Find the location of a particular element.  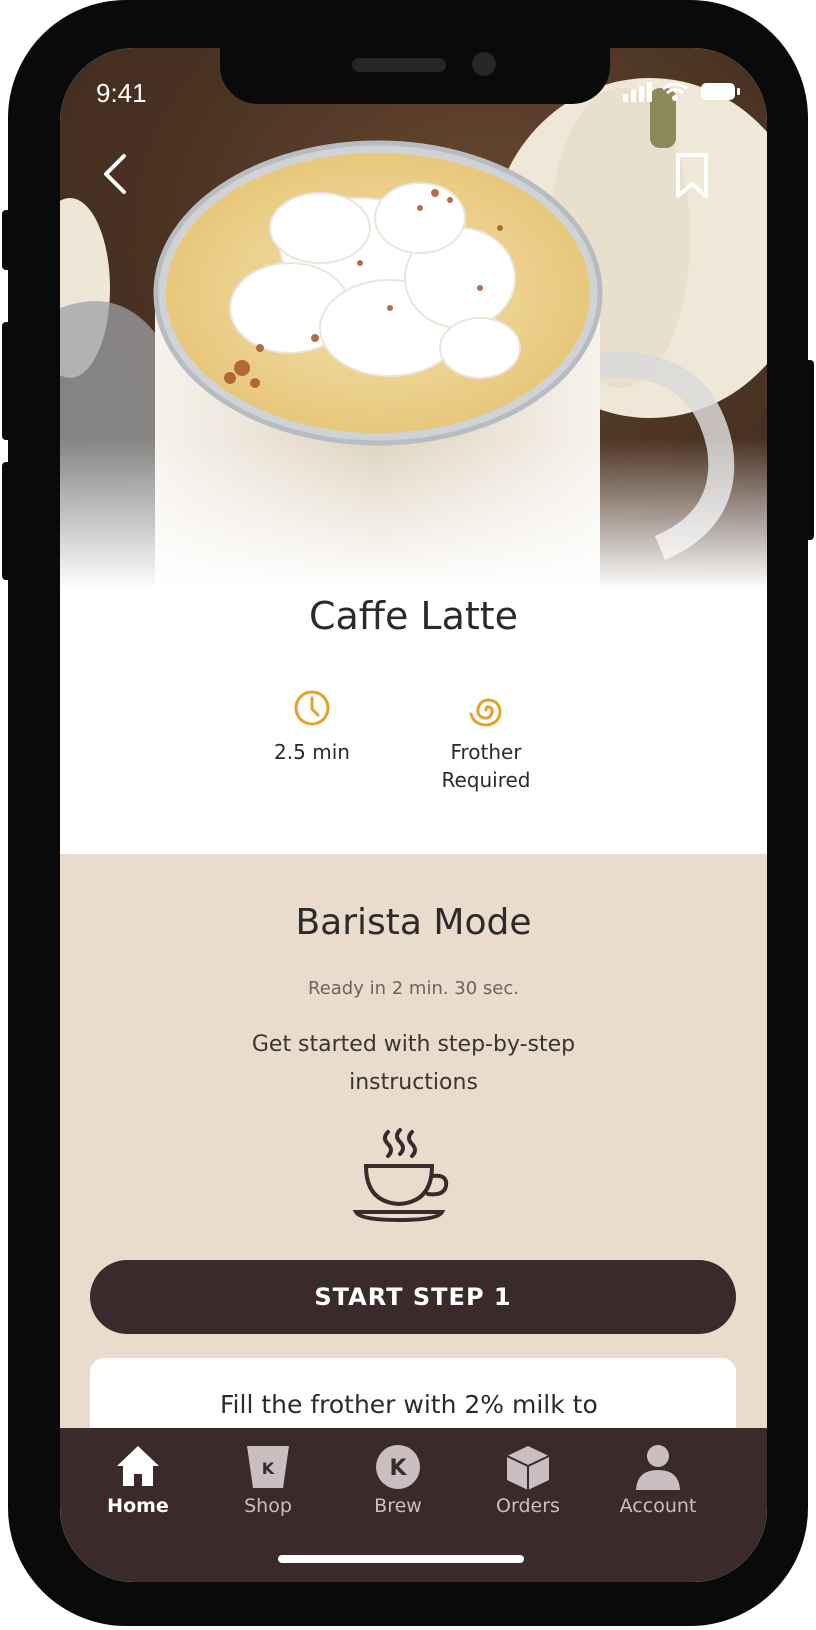

description-line1: Get started with step-by-step is located at coordinates (413, 1044).